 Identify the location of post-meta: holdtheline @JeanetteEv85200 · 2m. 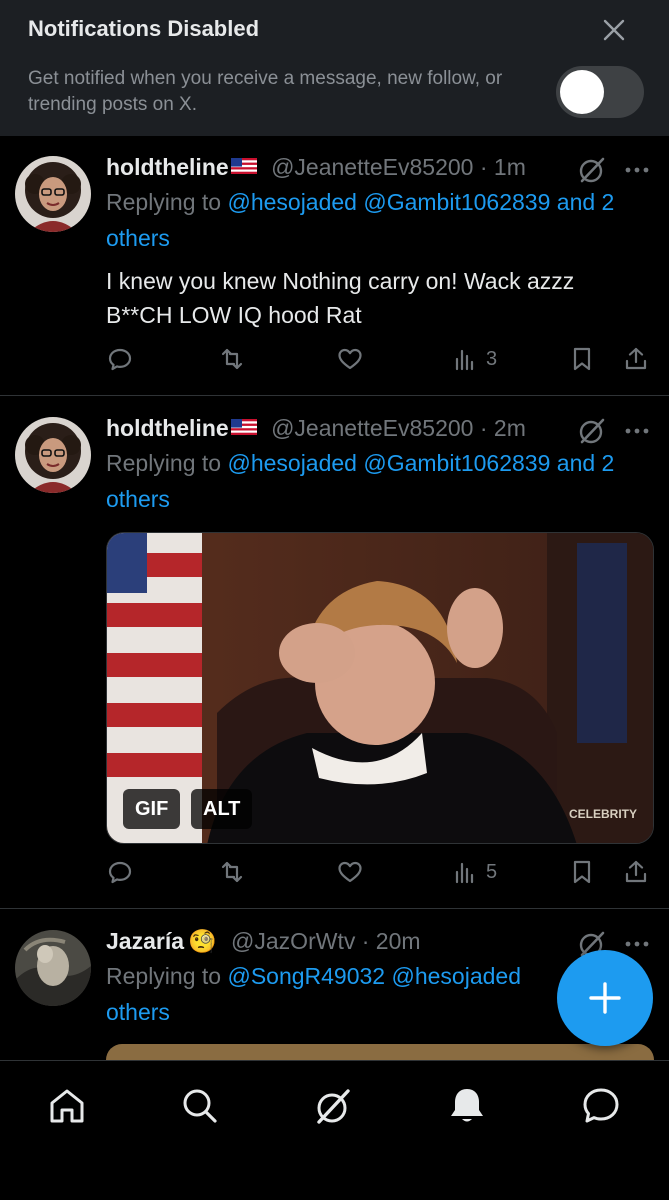
(316, 428).